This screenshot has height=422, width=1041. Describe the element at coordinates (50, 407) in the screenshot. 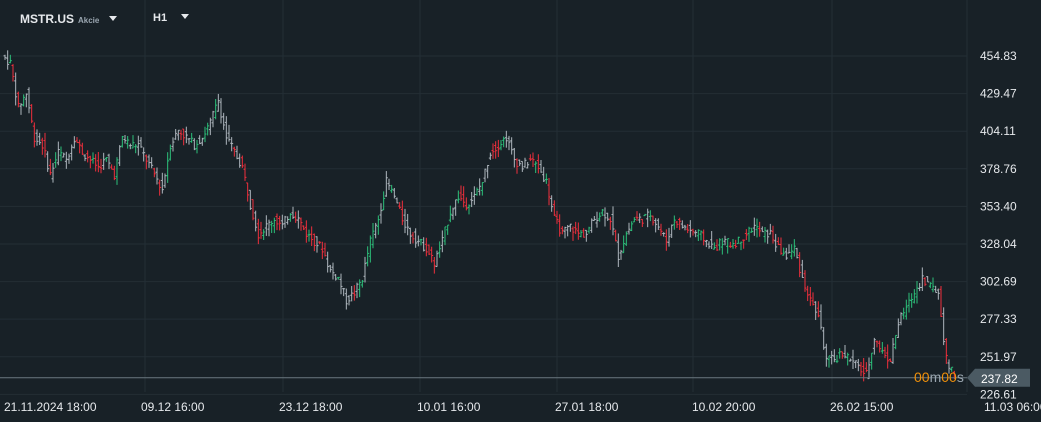

I see `x-tick-label: 21.11.2024 18:00` at that location.